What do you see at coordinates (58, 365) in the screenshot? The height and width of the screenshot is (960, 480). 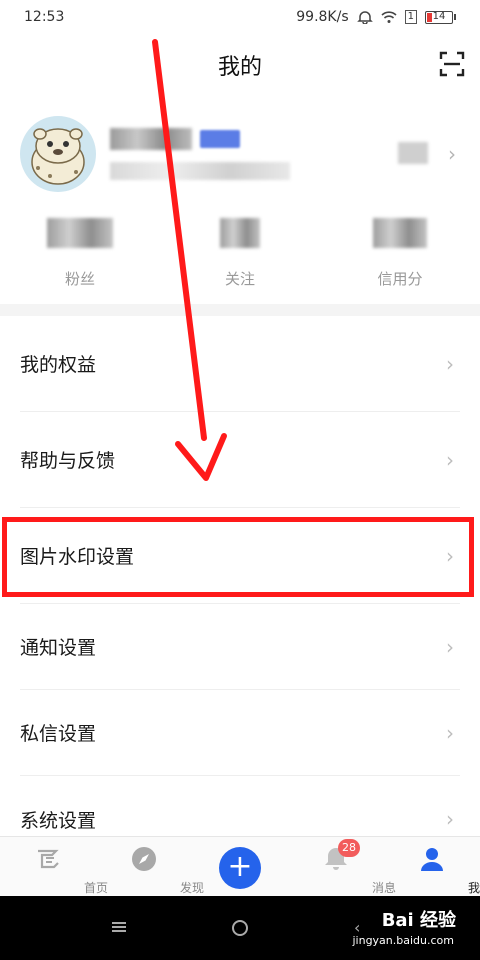 I see `menu-item-label: 我的权益` at bounding box center [58, 365].